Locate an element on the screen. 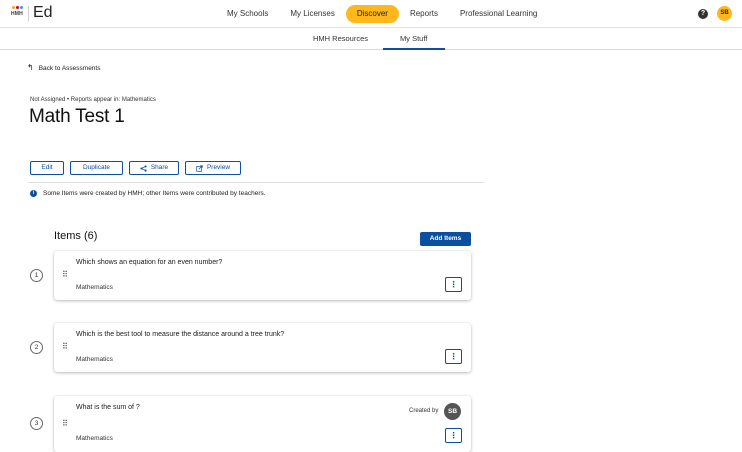  app-name: Ed is located at coordinates (43, 12).